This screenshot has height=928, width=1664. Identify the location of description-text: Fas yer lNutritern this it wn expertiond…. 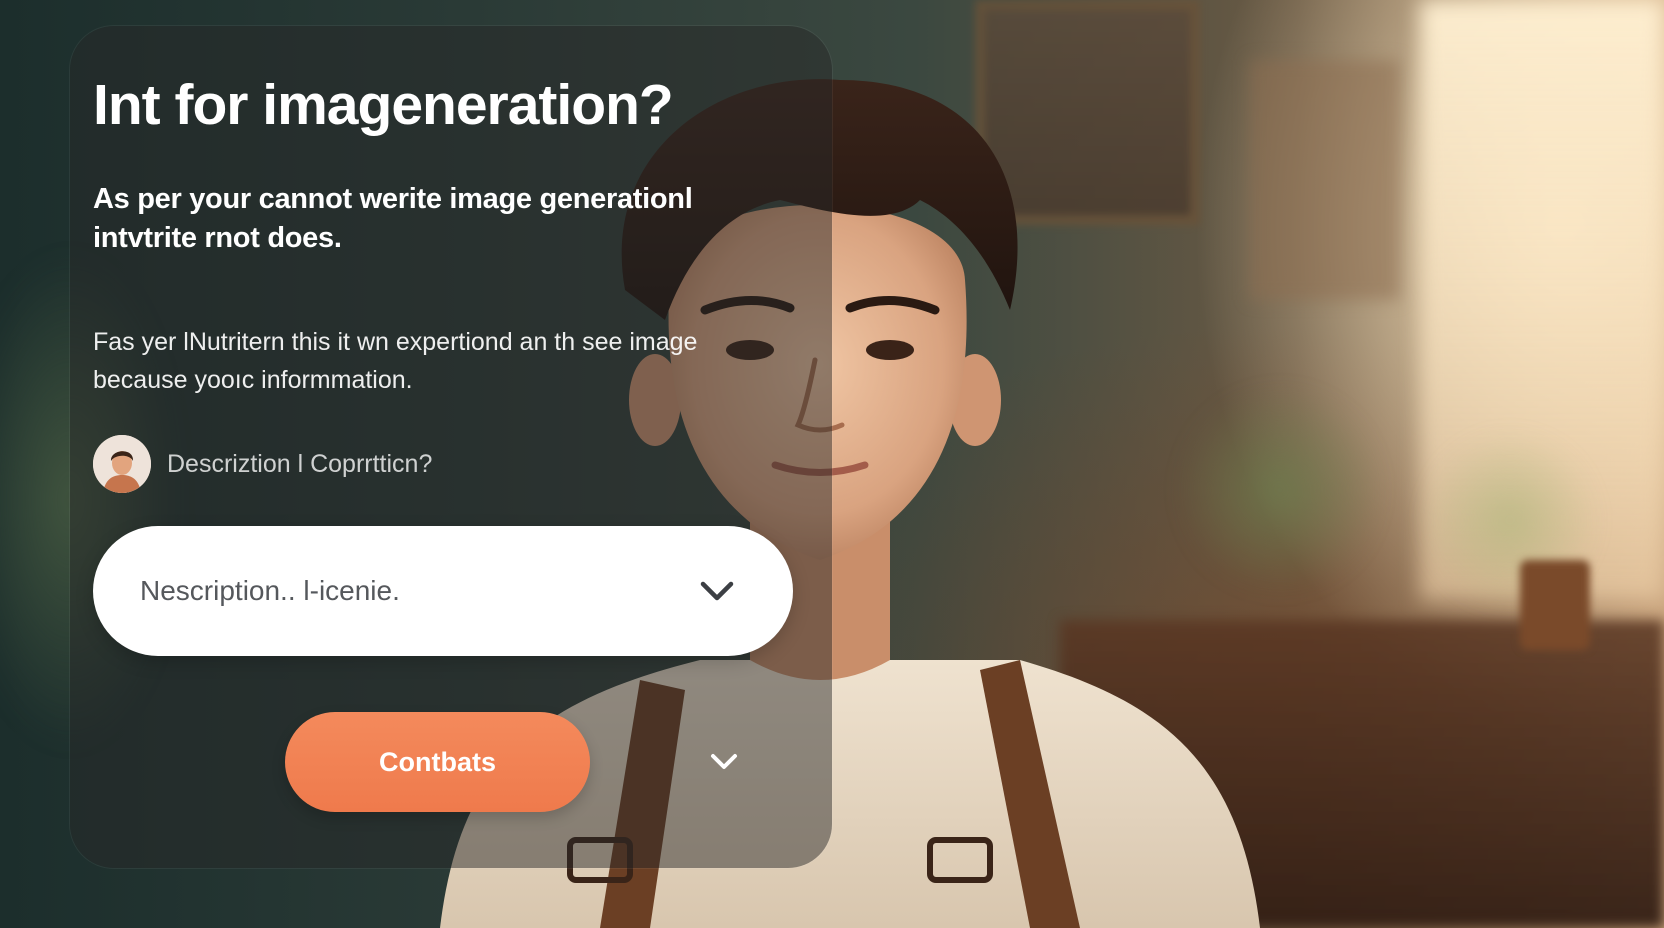
(395, 361).